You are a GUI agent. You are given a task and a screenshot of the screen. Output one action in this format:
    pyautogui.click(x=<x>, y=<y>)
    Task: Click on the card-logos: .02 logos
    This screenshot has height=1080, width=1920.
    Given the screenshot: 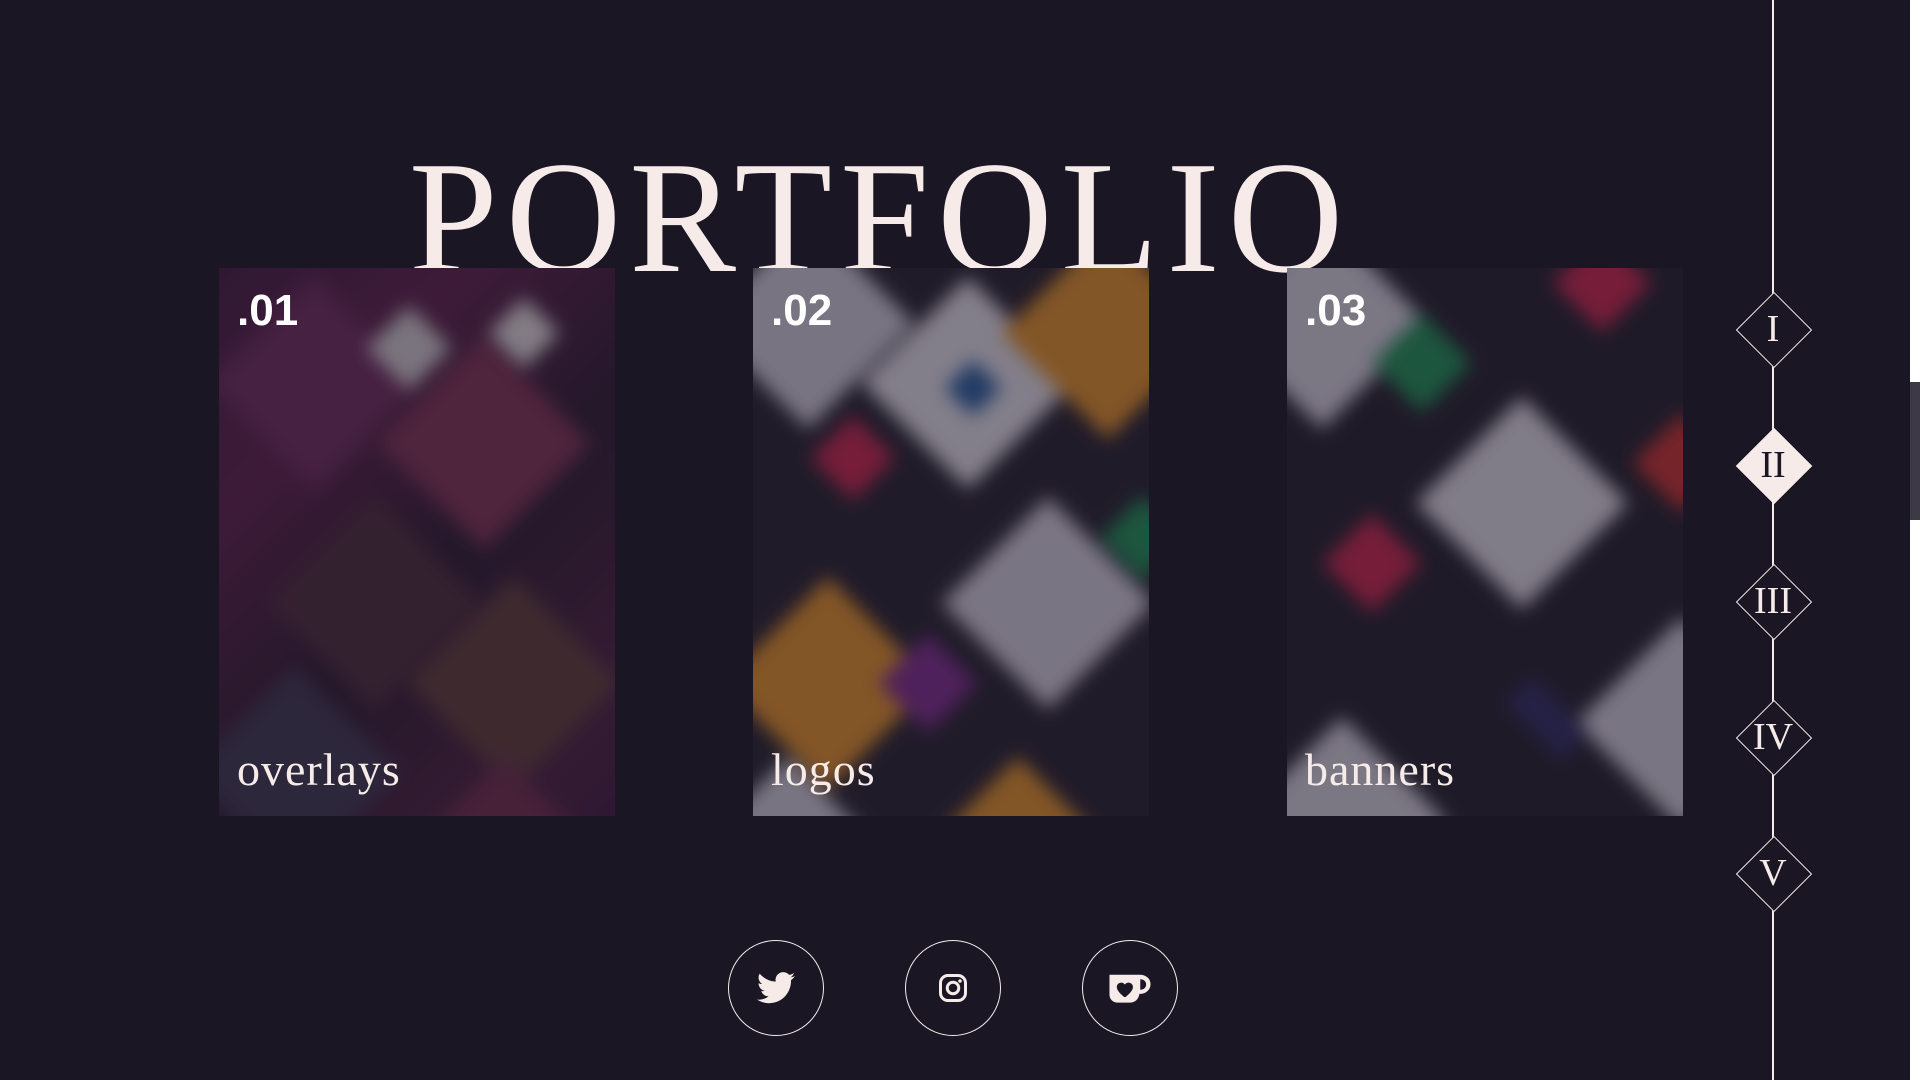 What is the action you would take?
    pyautogui.click(x=951, y=542)
    